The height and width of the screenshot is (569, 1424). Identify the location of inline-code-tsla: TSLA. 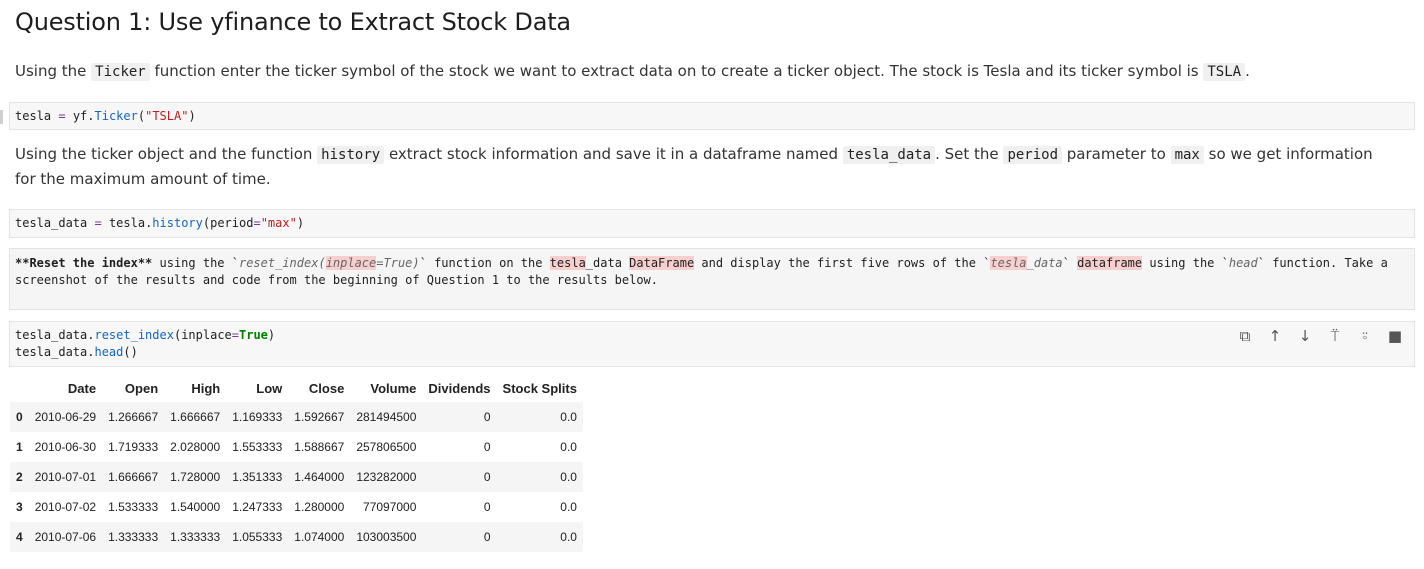
(1224, 72).